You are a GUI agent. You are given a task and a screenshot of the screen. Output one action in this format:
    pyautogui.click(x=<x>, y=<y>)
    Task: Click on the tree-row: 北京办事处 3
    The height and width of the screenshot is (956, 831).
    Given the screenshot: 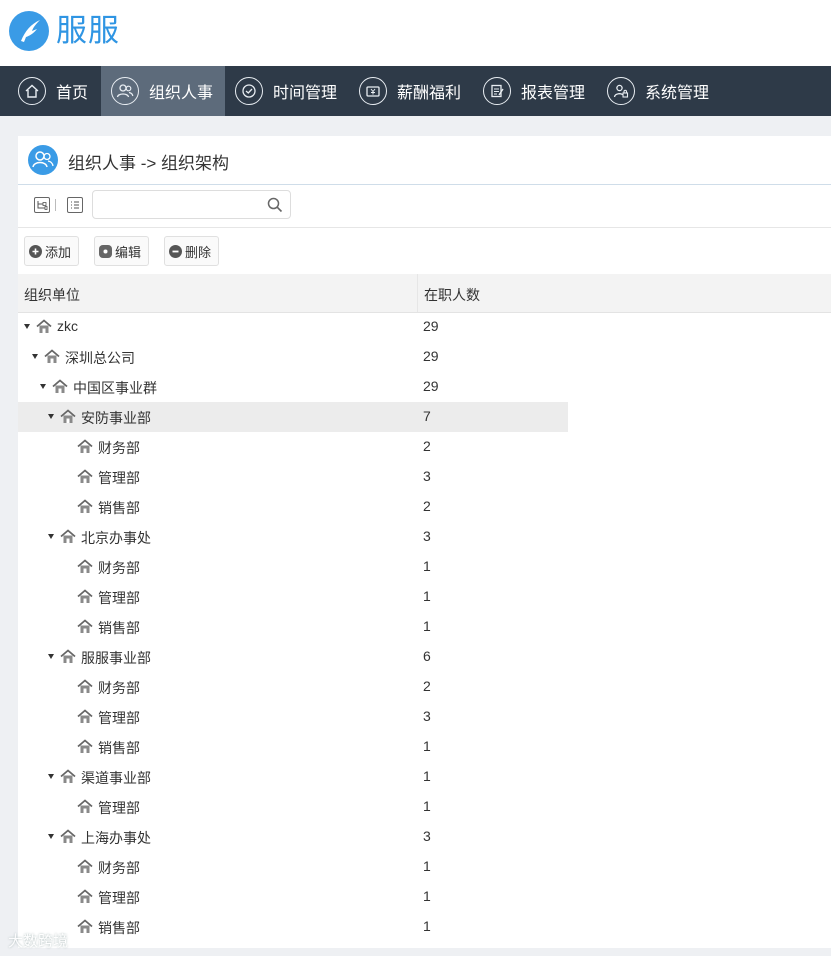 What is the action you would take?
    pyautogui.click(x=424, y=537)
    